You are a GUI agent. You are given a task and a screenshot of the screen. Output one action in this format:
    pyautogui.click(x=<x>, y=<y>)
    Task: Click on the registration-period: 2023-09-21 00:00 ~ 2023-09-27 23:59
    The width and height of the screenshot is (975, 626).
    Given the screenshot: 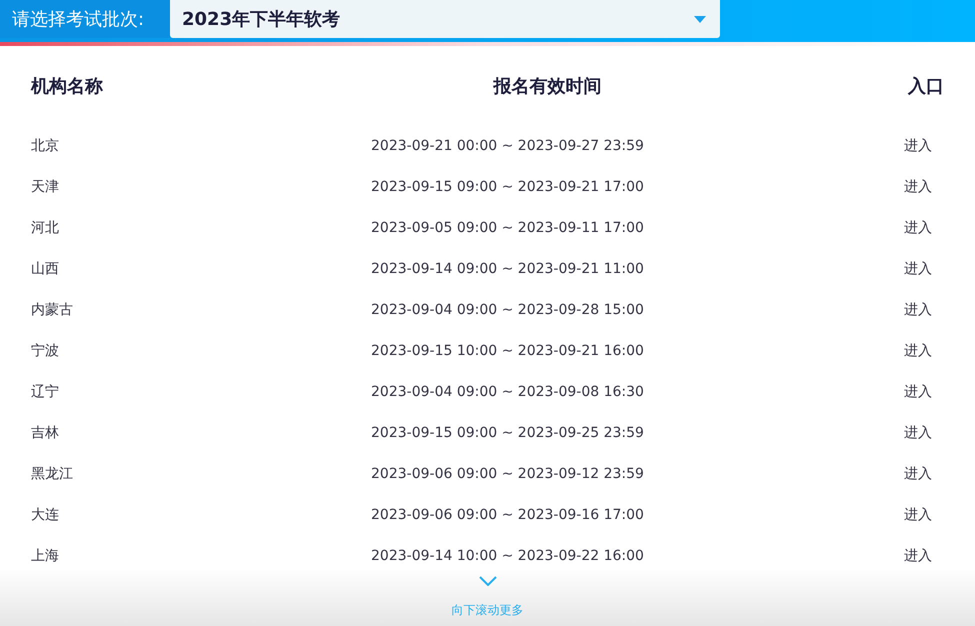 What is the action you would take?
    pyautogui.click(x=507, y=146)
    